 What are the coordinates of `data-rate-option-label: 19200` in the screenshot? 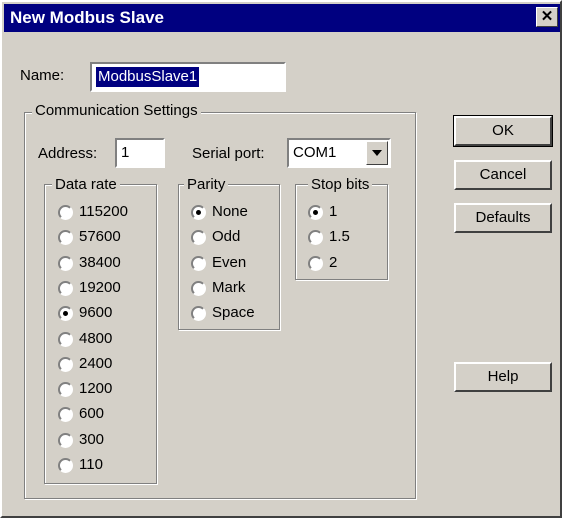 It's located at (100, 287).